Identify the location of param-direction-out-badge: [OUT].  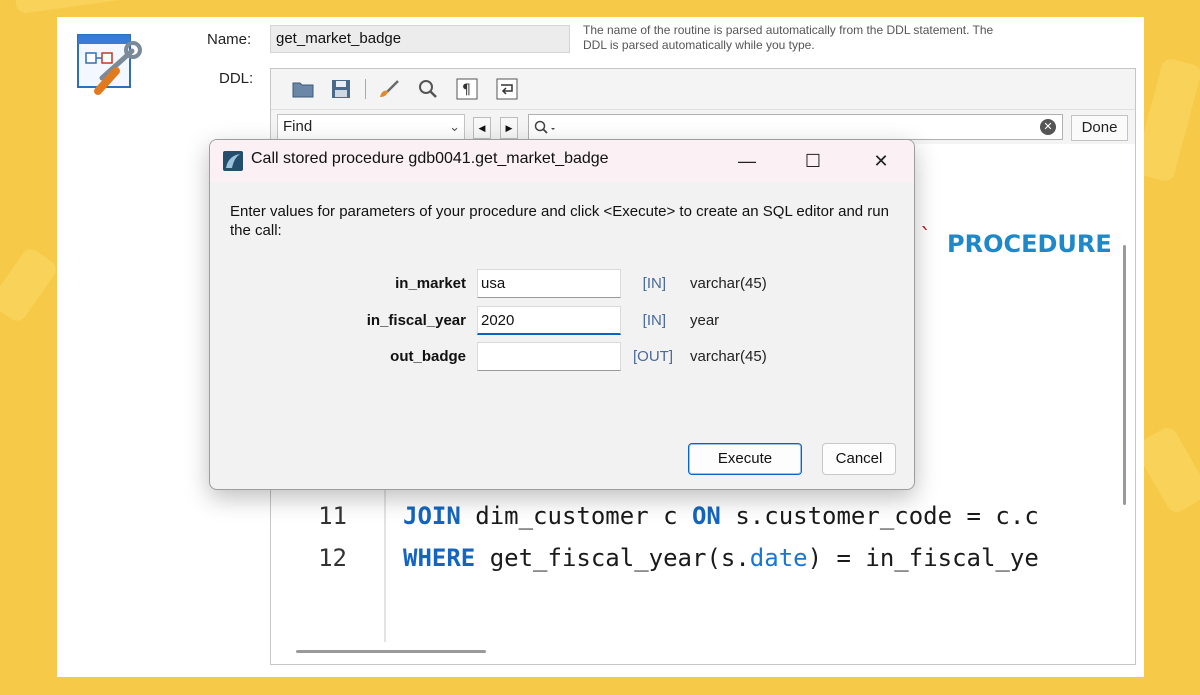
(653, 356).